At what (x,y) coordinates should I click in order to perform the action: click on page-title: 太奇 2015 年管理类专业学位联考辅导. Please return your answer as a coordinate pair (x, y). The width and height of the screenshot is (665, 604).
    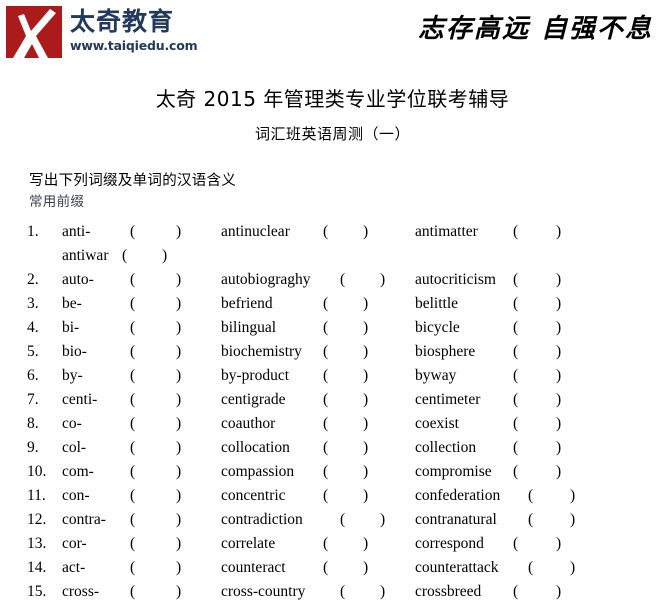
    Looking at the image, I should click on (332, 99).